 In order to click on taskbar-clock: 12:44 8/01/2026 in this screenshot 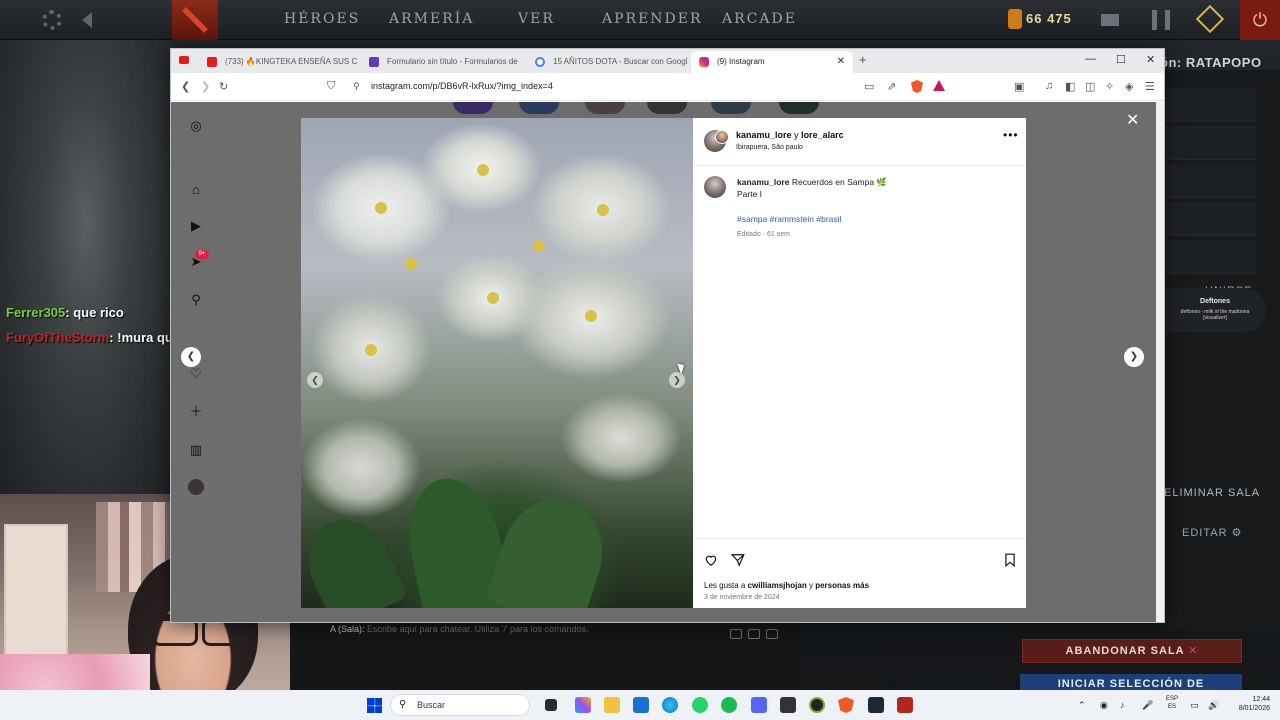, I will do `click(1248, 704)`.